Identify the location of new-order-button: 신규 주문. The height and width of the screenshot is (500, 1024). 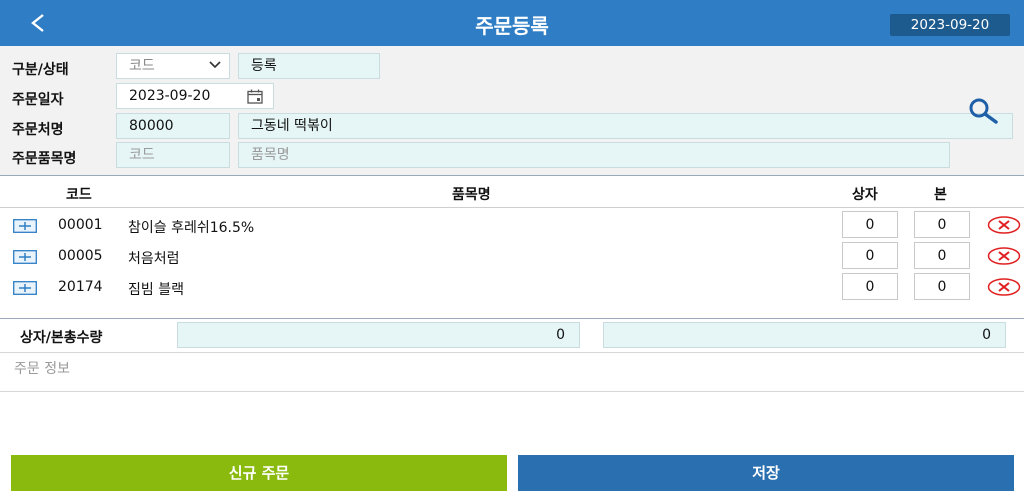
(259, 473).